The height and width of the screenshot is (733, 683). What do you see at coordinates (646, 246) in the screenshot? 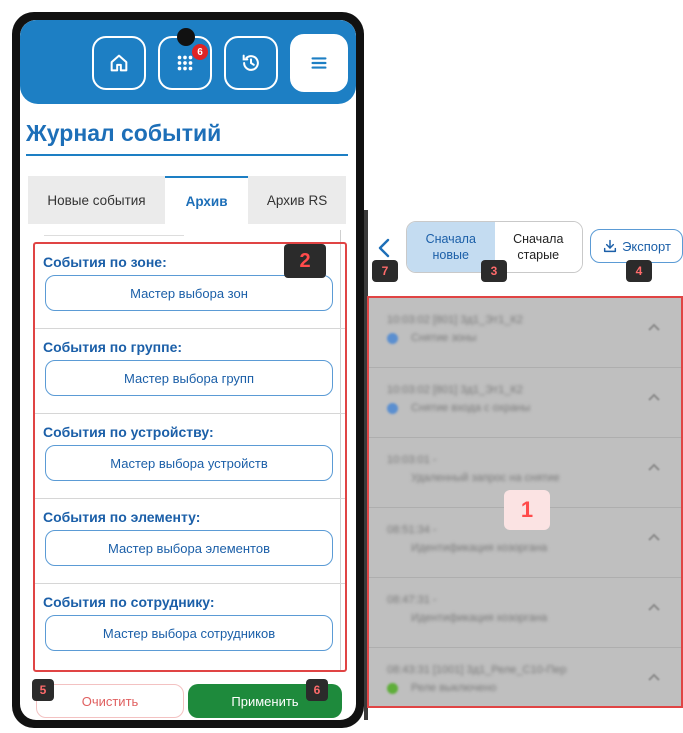
I see `export-label: Экспорт` at bounding box center [646, 246].